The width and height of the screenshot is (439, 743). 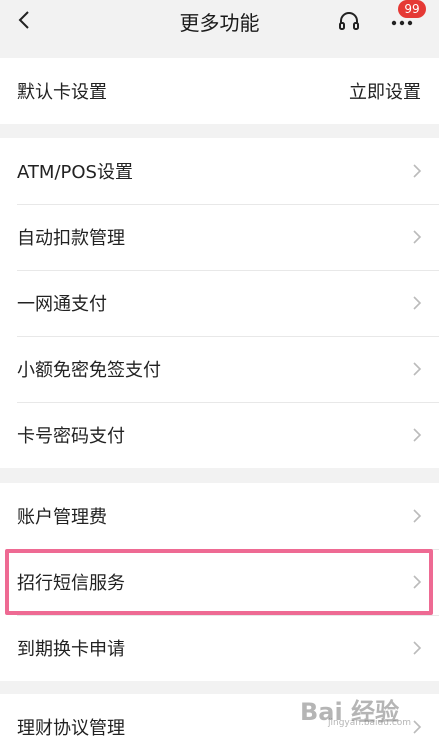 I want to click on list-item-card-password-pay: 卡号密码支付, so click(x=219, y=435).